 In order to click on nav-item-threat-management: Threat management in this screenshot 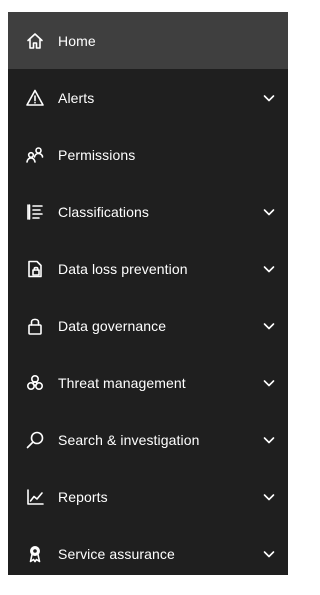, I will do `click(148, 382)`.